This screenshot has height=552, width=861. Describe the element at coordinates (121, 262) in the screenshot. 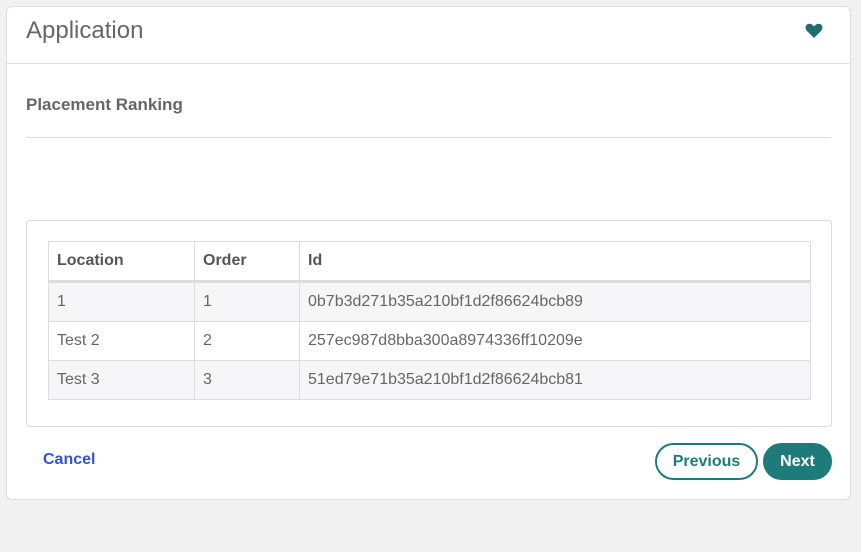

I see `column-header-location: Location` at that location.